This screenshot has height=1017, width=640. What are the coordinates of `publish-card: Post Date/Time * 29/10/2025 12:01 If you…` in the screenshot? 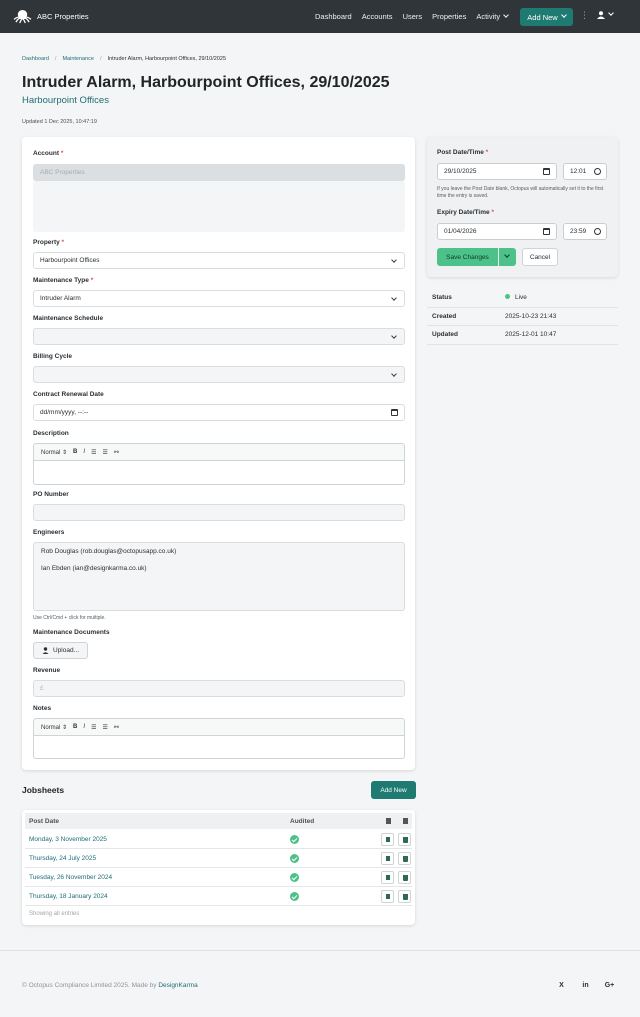 It's located at (522, 207).